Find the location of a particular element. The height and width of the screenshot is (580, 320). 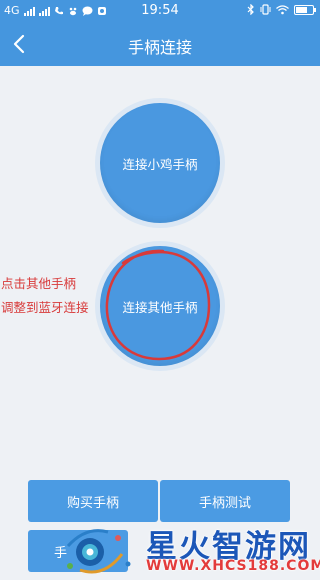

test-gamepad-label: 手柄测试 is located at coordinates (224, 503).